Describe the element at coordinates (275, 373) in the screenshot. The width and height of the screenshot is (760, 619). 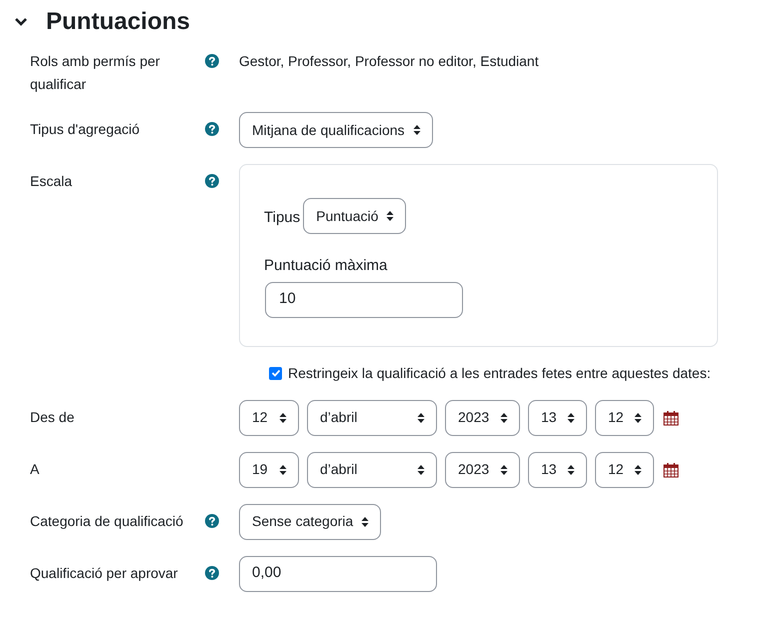
I see `restrict-checkbox` at that location.